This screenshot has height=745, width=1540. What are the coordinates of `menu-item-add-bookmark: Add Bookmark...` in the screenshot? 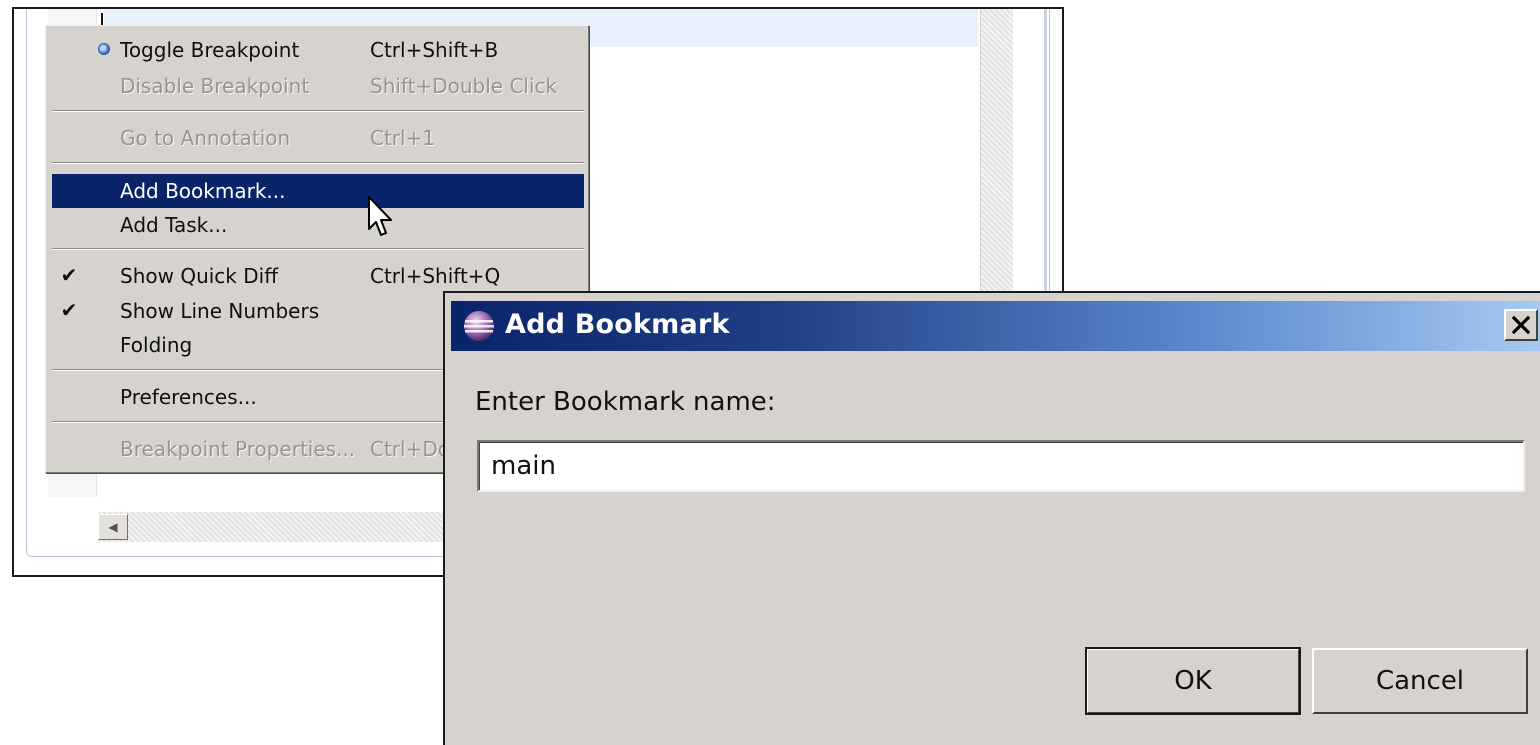 It's located at (318, 191).